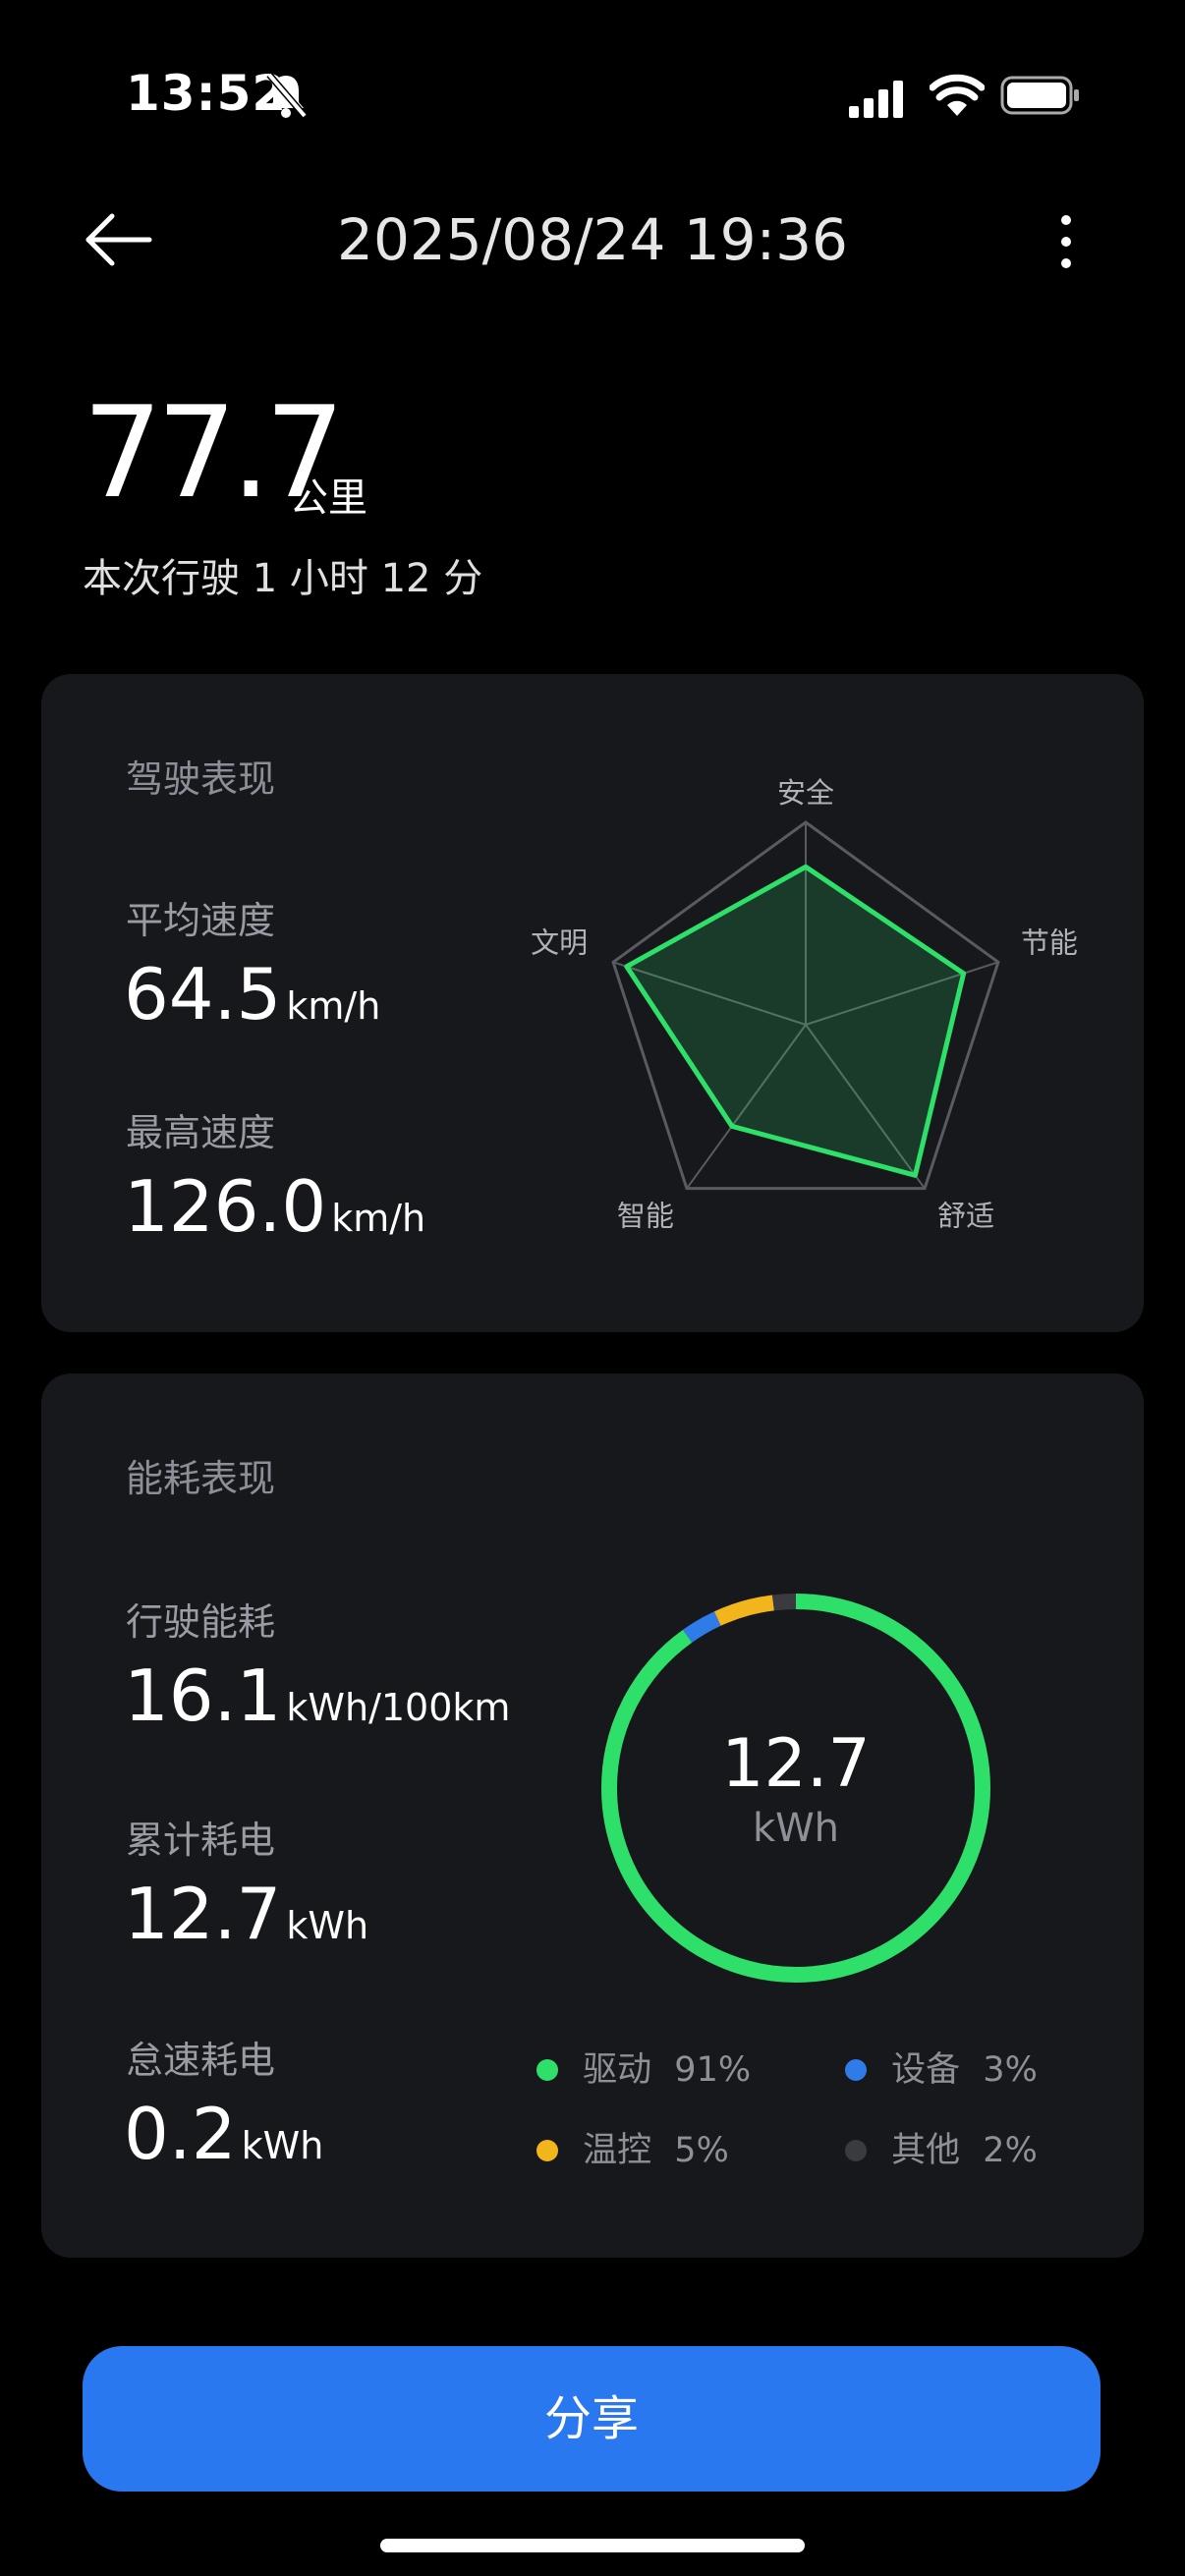 This screenshot has height=2576, width=1185. What do you see at coordinates (646, 1216) in the screenshot?
I see `radar-axis-label: 智能` at bounding box center [646, 1216].